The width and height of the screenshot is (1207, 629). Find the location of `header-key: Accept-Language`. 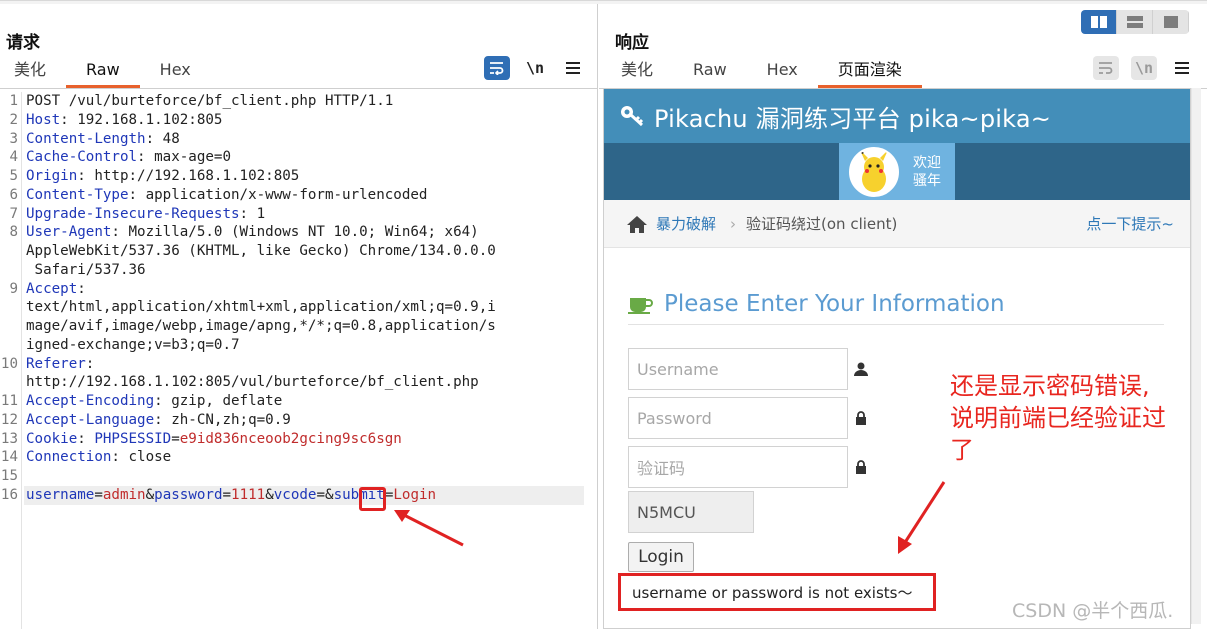

header-key: Accept-Language is located at coordinates (90, 419).